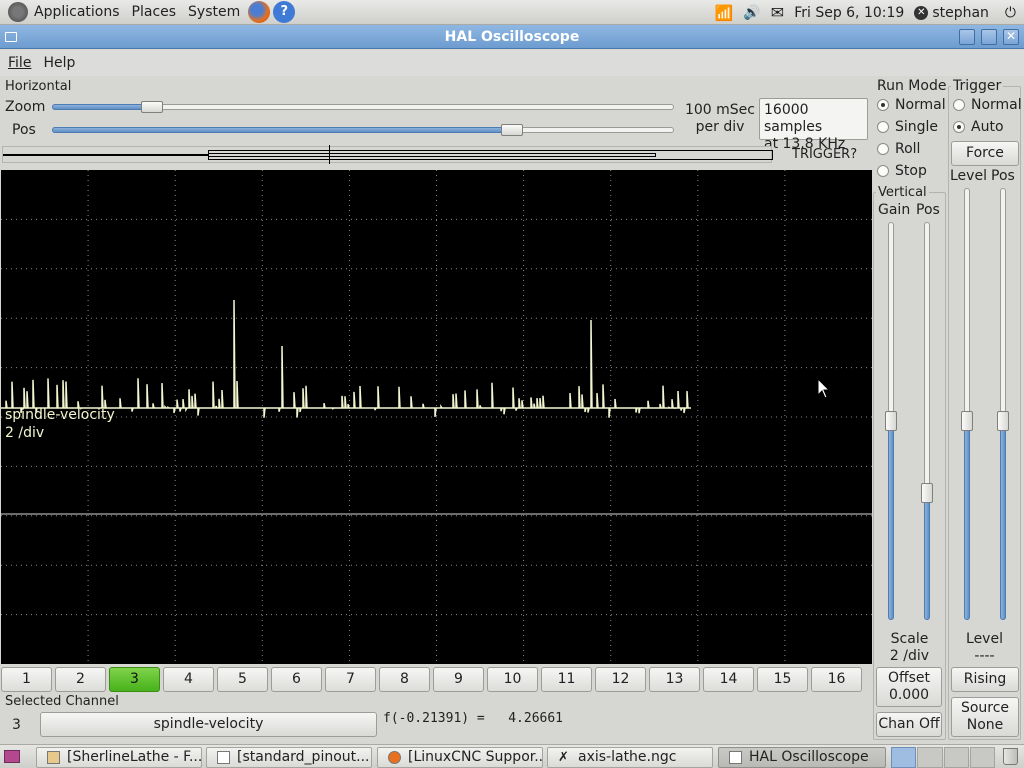 This screenshot has width=1024, height=768. What do you see at coordinates (928, 210) in the screenshot?
I see `vertical-pos-label: Pos` at bounding box center [928, 210].